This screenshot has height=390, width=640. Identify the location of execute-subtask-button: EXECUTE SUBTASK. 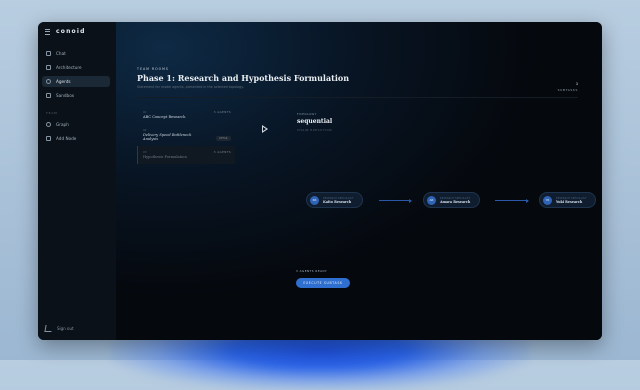
(323, 283).